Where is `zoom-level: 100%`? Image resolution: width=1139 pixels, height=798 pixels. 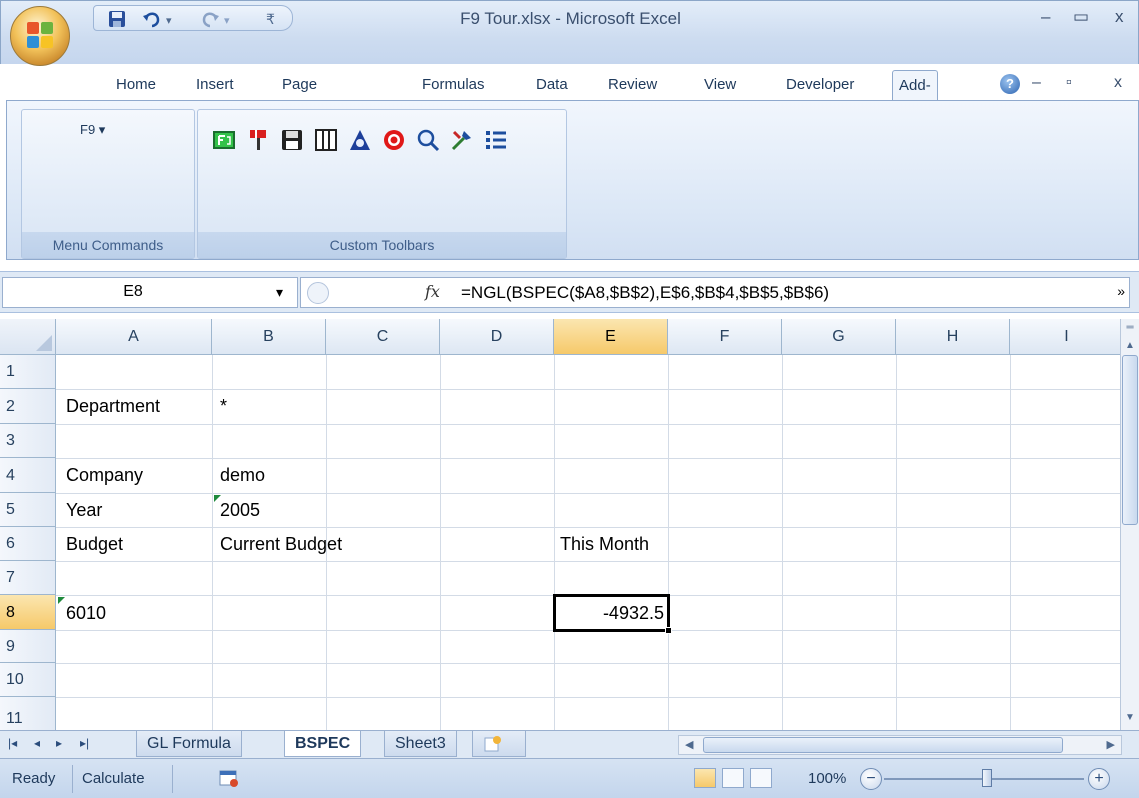 zoom-level: 100% is located at coordinates (827, 778).